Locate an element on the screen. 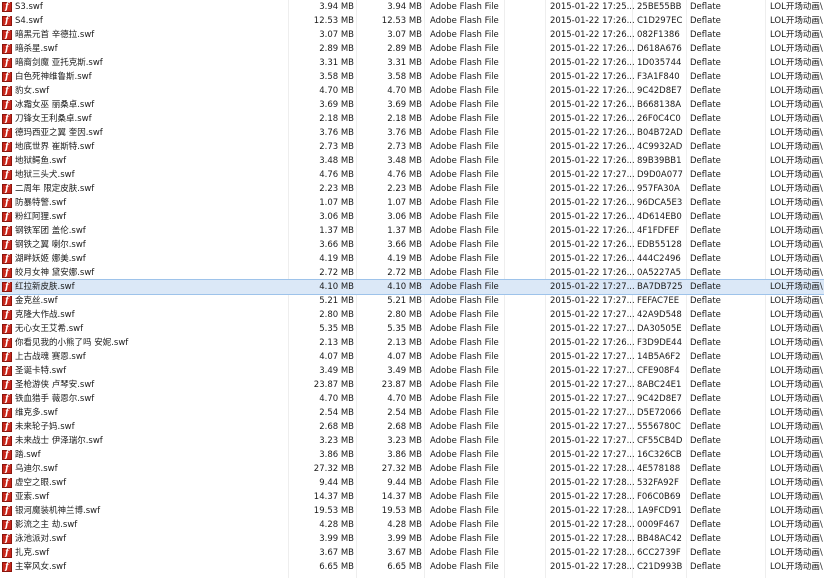  crc-checksum: 0A5227A5 is located at coordinates (659, 273).